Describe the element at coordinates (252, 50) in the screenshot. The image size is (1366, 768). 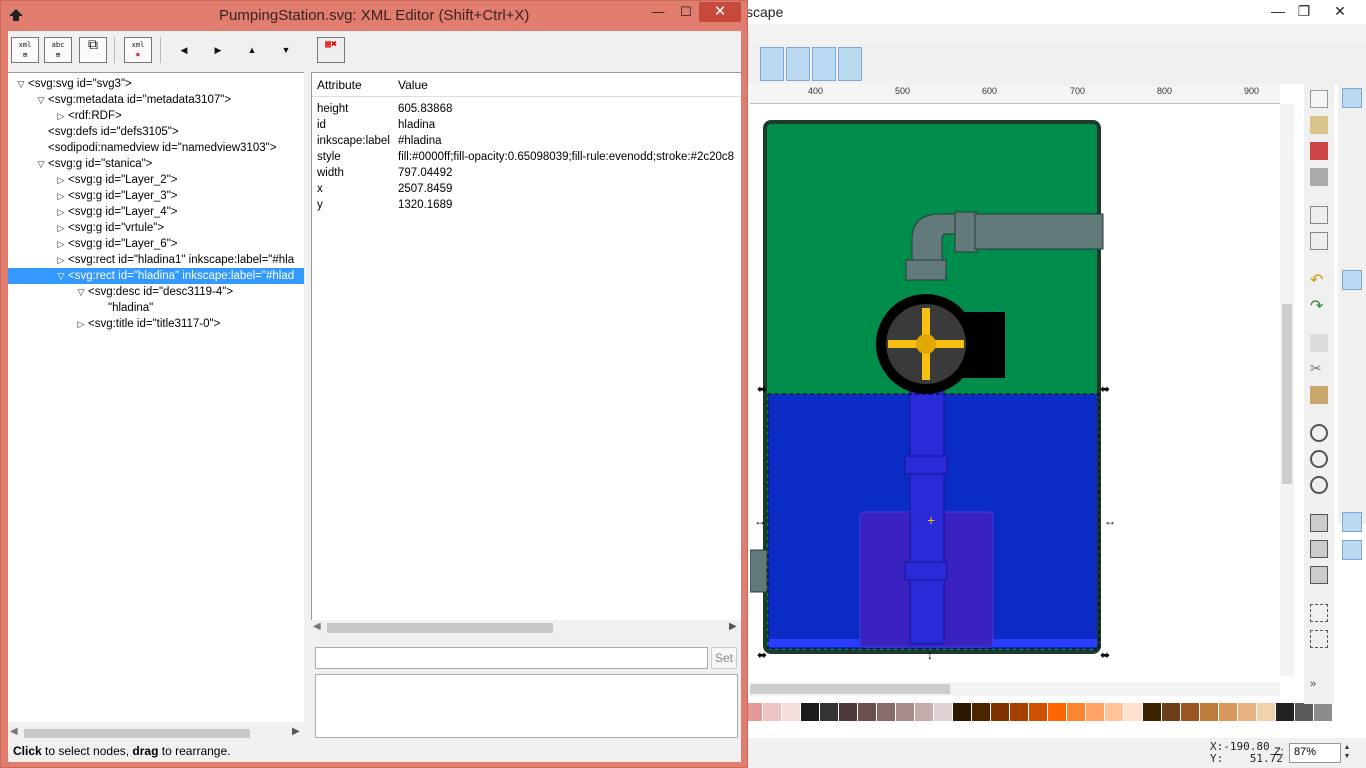
I see `raise-node-button: ▲` at that location.